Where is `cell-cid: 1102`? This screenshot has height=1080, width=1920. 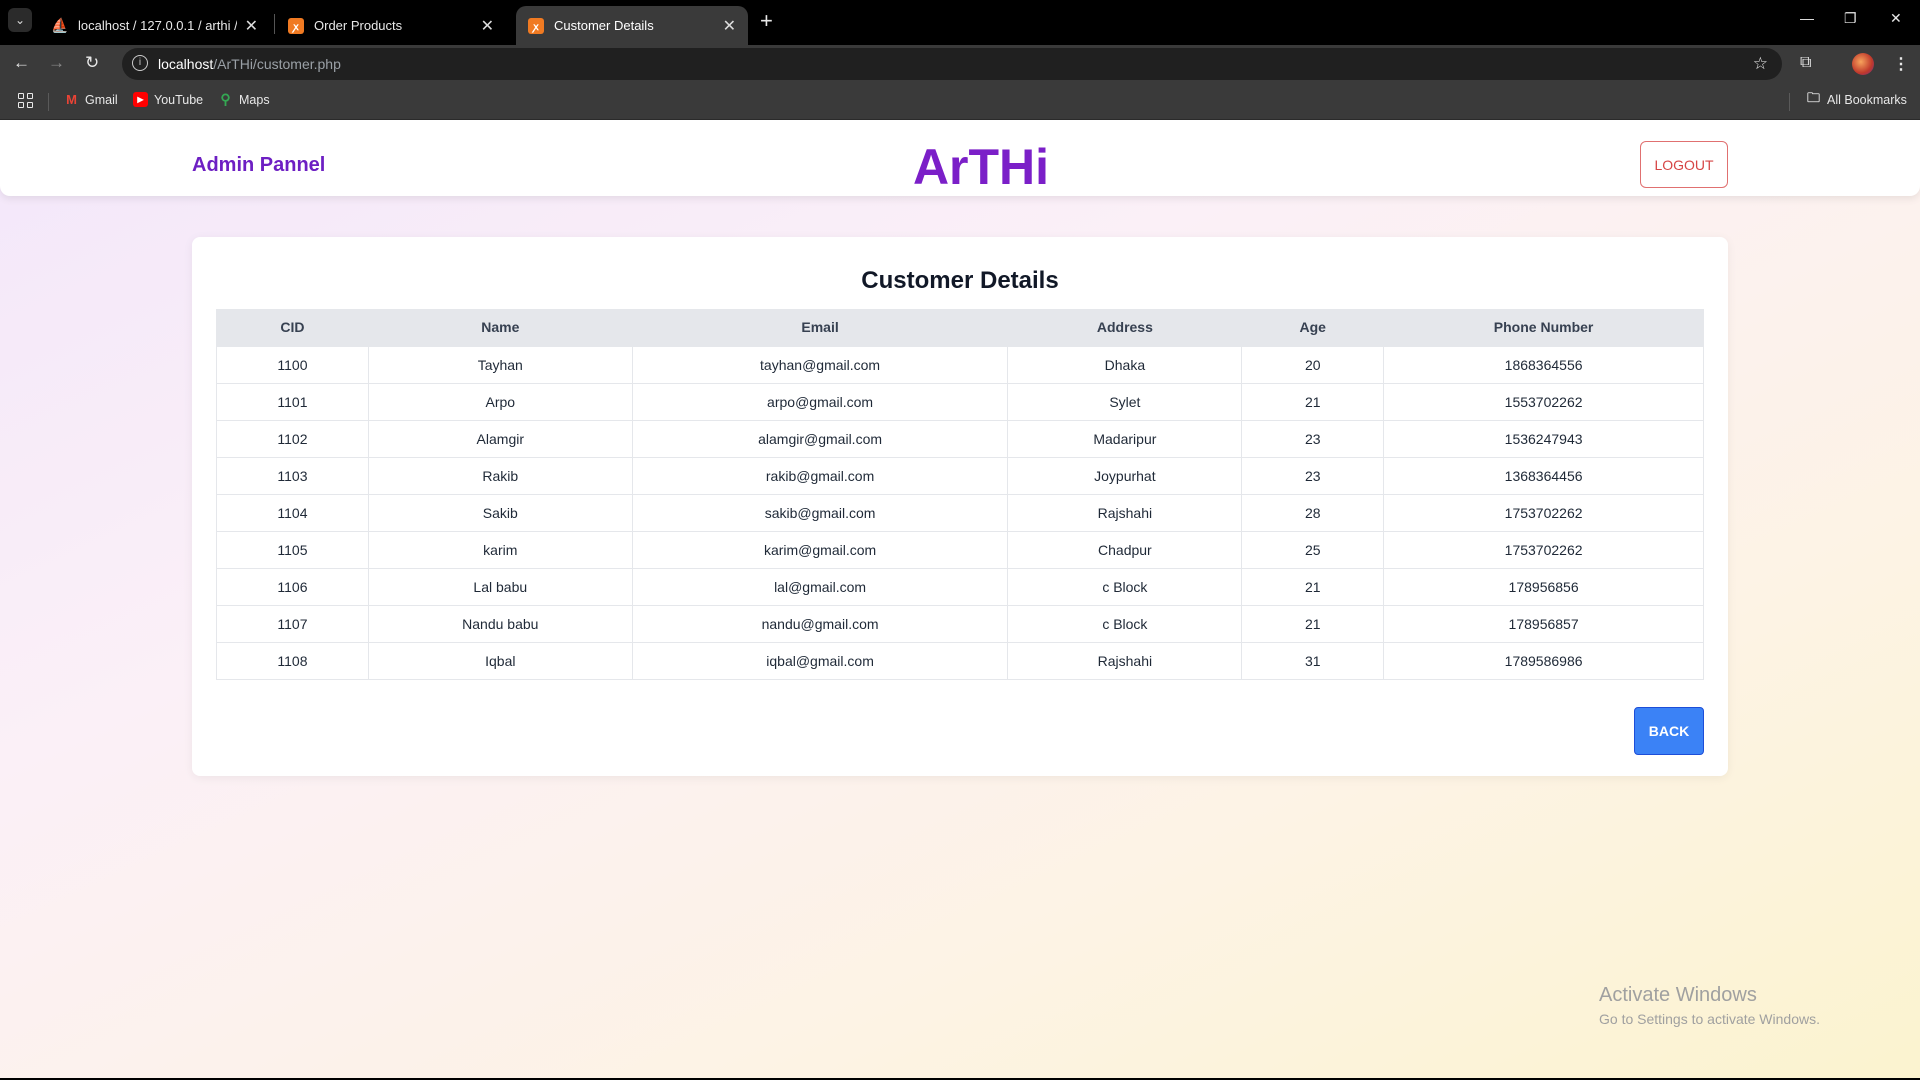 cell-cid: 1102 is located at coordinates (292, 438).